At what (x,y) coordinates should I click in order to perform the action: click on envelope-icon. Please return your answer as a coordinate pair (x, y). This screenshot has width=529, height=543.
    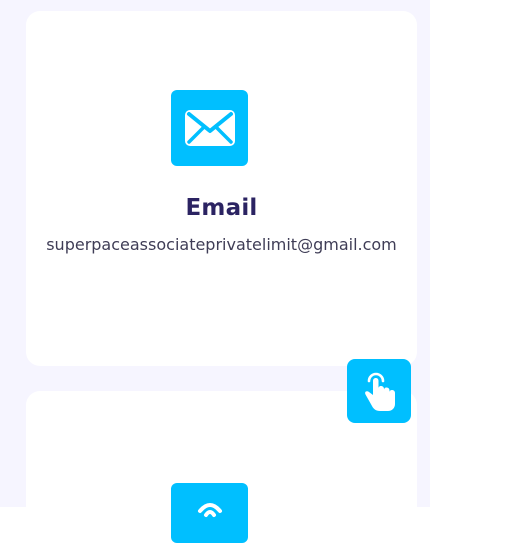
    Looking at the image, I should click on (209, 128).